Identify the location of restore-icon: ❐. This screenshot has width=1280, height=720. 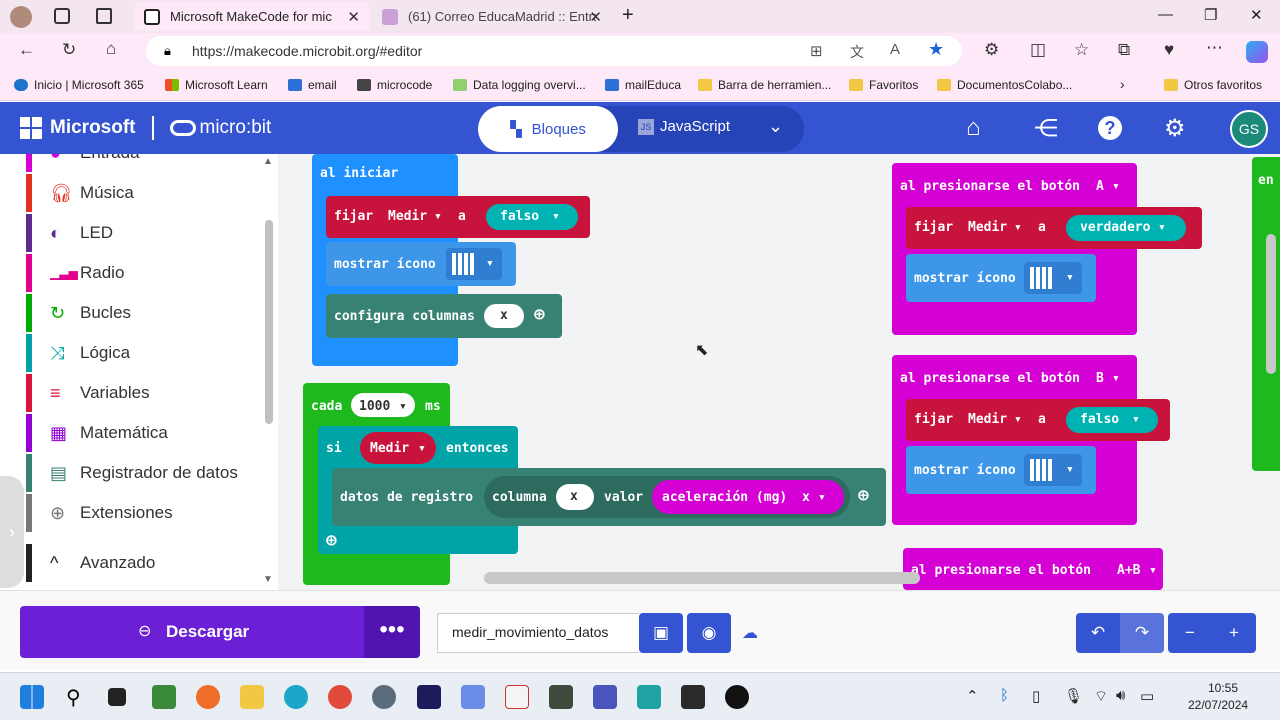
(1210, 15).